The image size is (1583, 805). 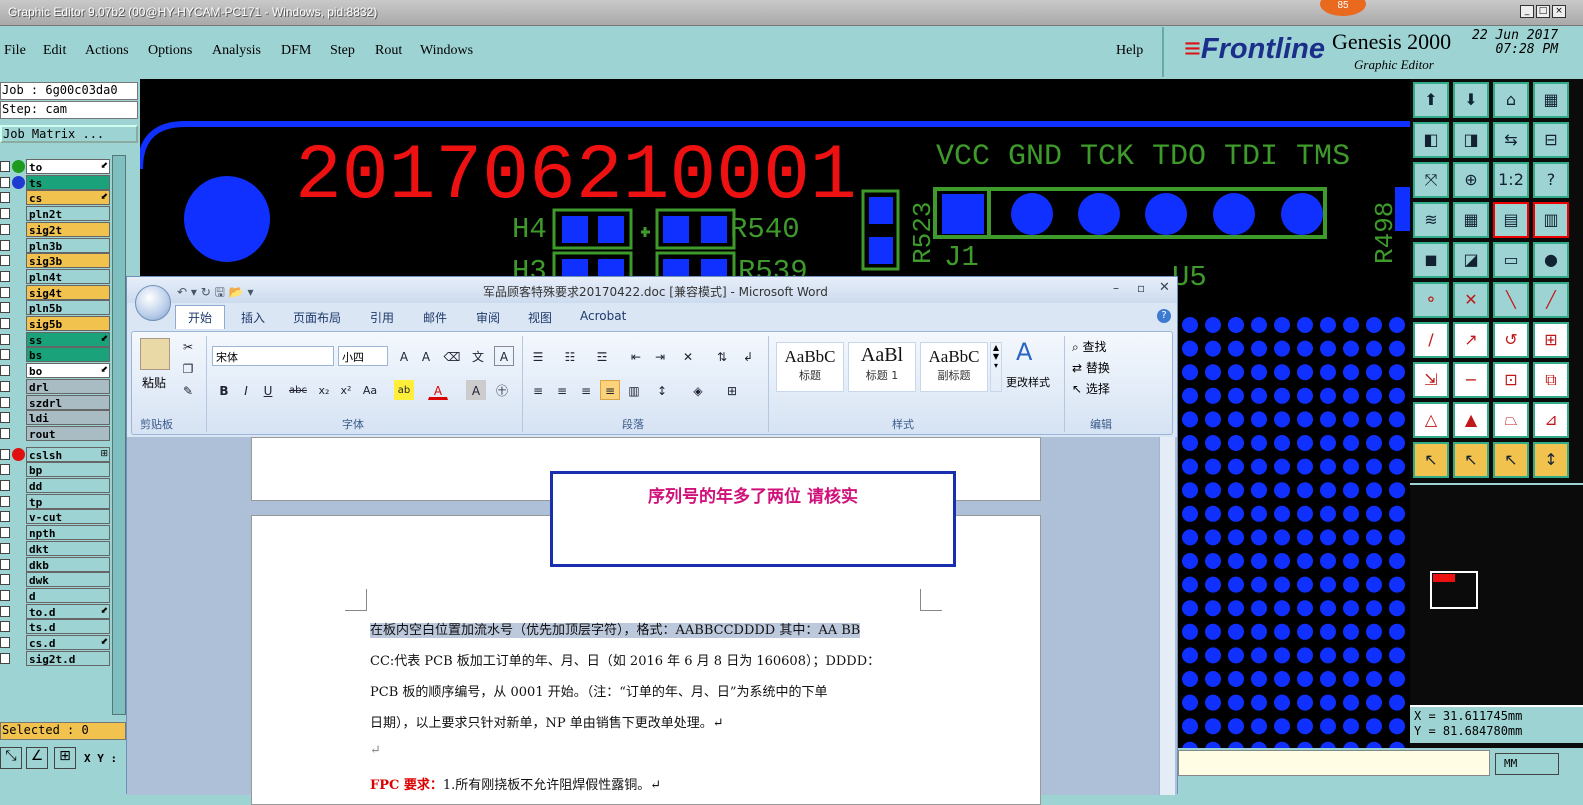 What do you see at coordinates (1511, 140) in the screenshot?
I see `flip-icon: ⇆` at bounding box center [1511, 140].